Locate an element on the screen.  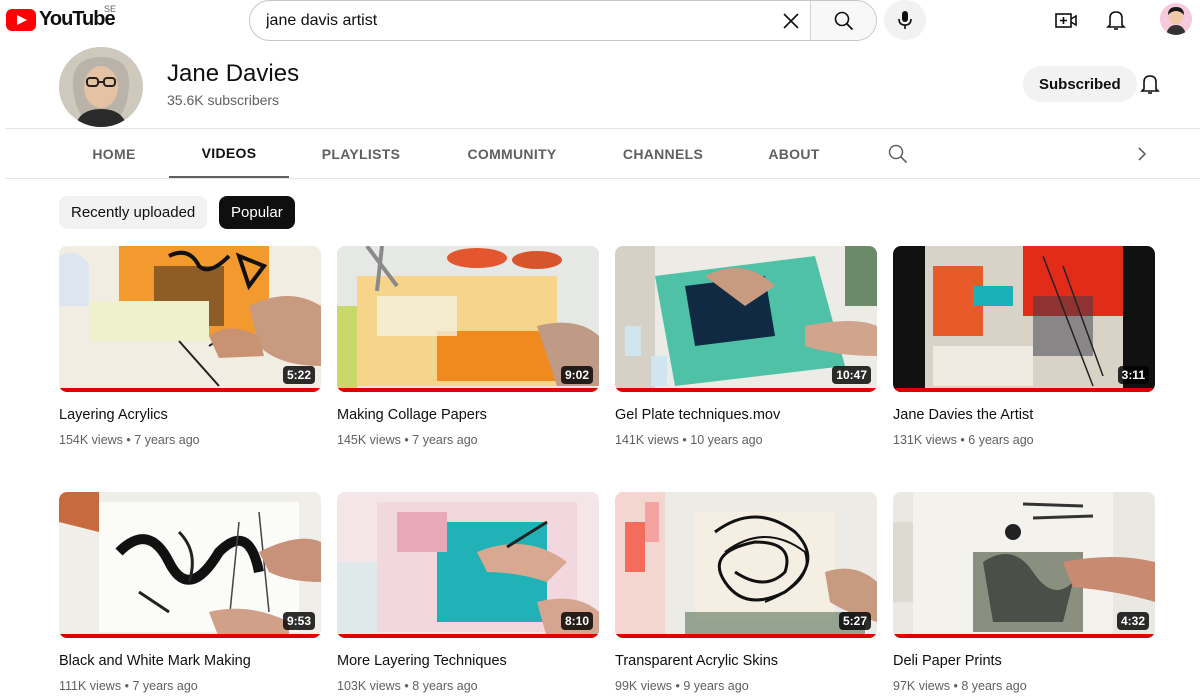
tab-playlists: PLAYLISTS is located at coordinates (361, 153).